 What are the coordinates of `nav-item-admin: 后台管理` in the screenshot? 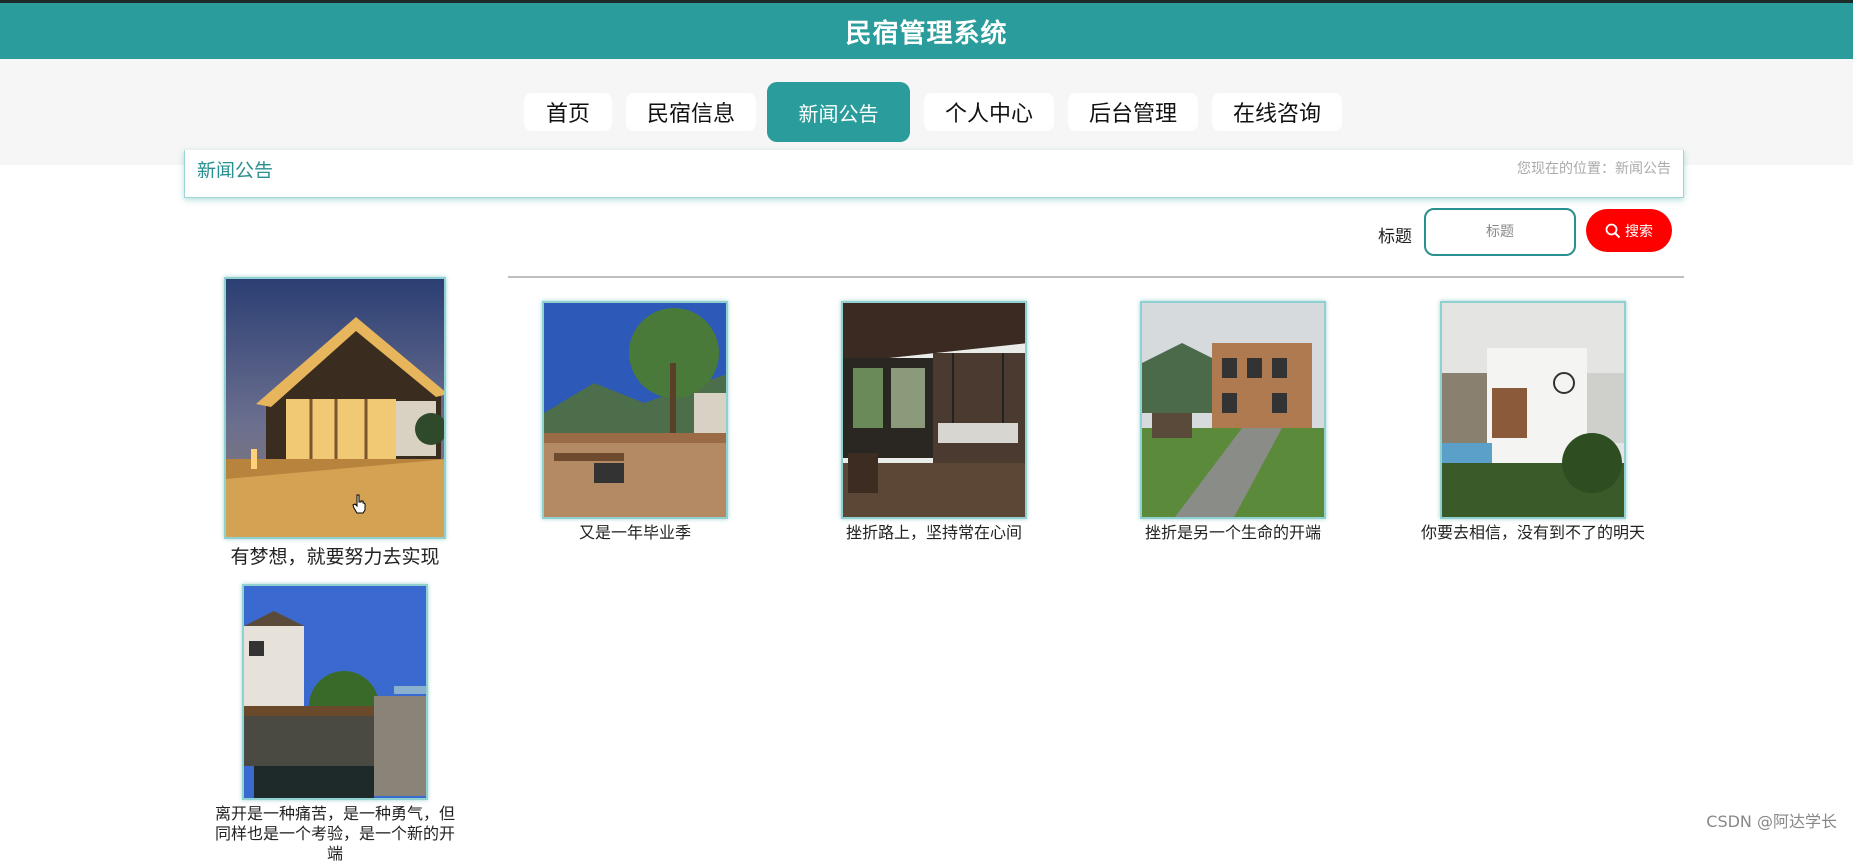 It's located at (1133, 112).